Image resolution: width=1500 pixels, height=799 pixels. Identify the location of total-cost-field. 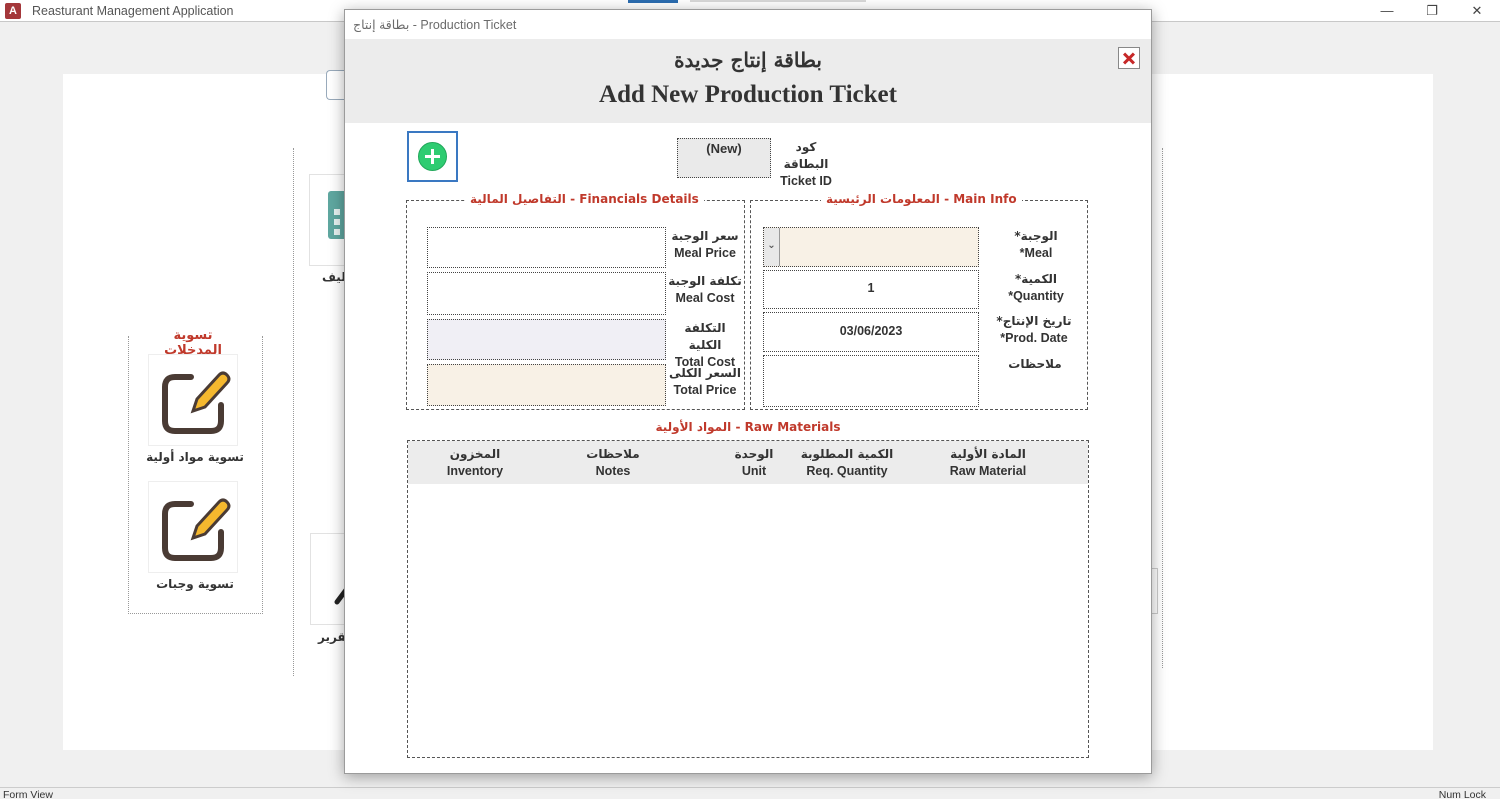
(546, 339).